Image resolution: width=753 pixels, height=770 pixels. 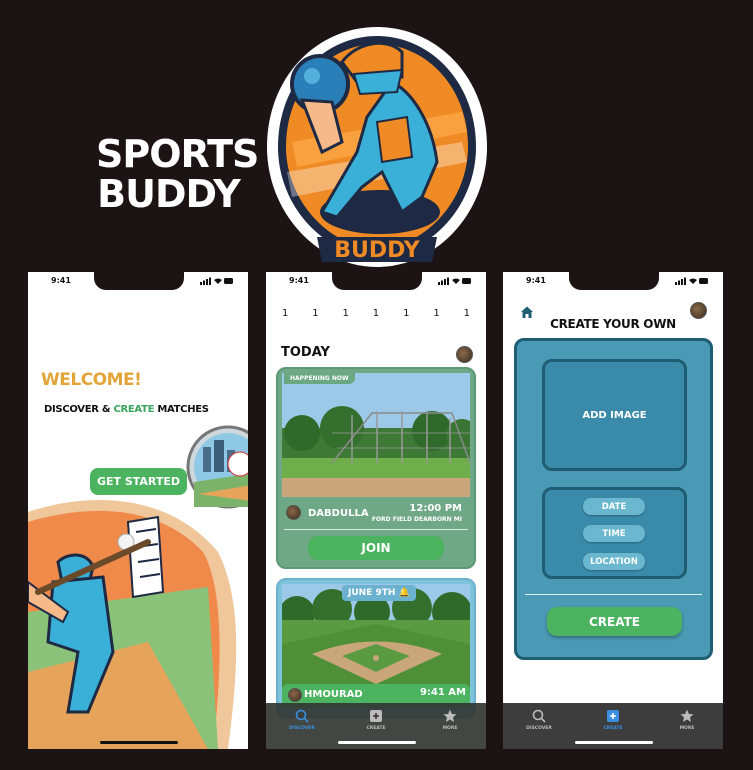 I want to click on event-time: 9:41 AM, so click(x=442, y=692).